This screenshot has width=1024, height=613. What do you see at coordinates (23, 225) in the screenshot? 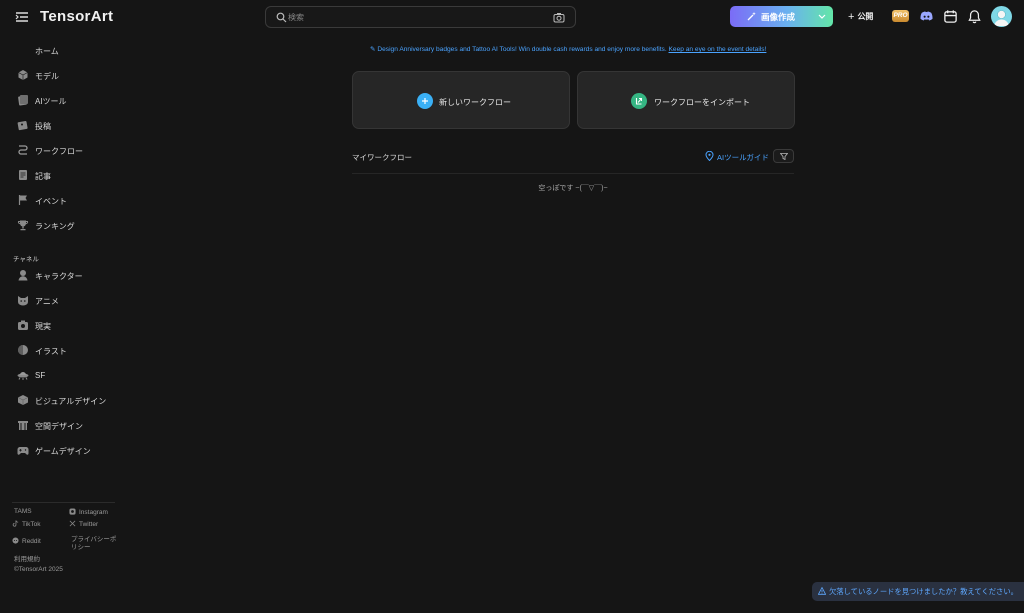
I see `trophy-icon` at bounding box center [23, 225].